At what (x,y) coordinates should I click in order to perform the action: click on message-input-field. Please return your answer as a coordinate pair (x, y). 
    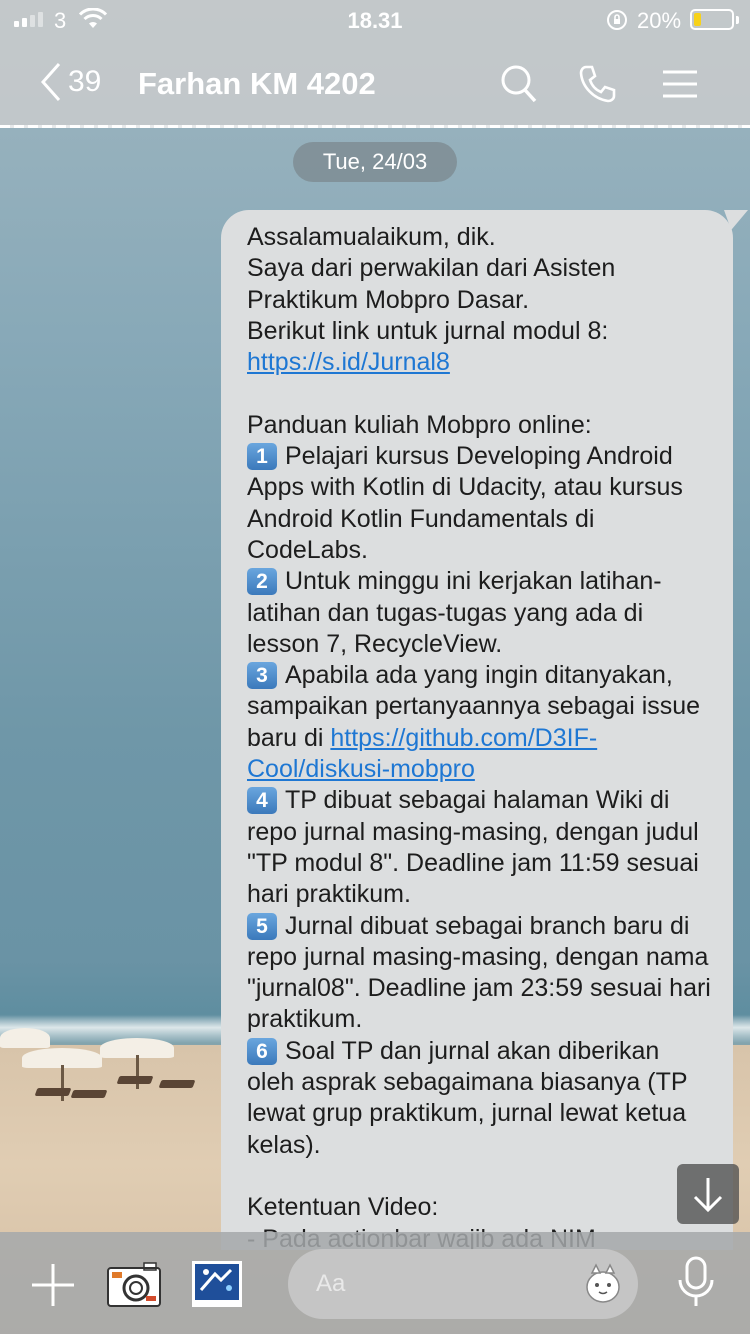
    Looking at the image, I should click on (463, 1284).